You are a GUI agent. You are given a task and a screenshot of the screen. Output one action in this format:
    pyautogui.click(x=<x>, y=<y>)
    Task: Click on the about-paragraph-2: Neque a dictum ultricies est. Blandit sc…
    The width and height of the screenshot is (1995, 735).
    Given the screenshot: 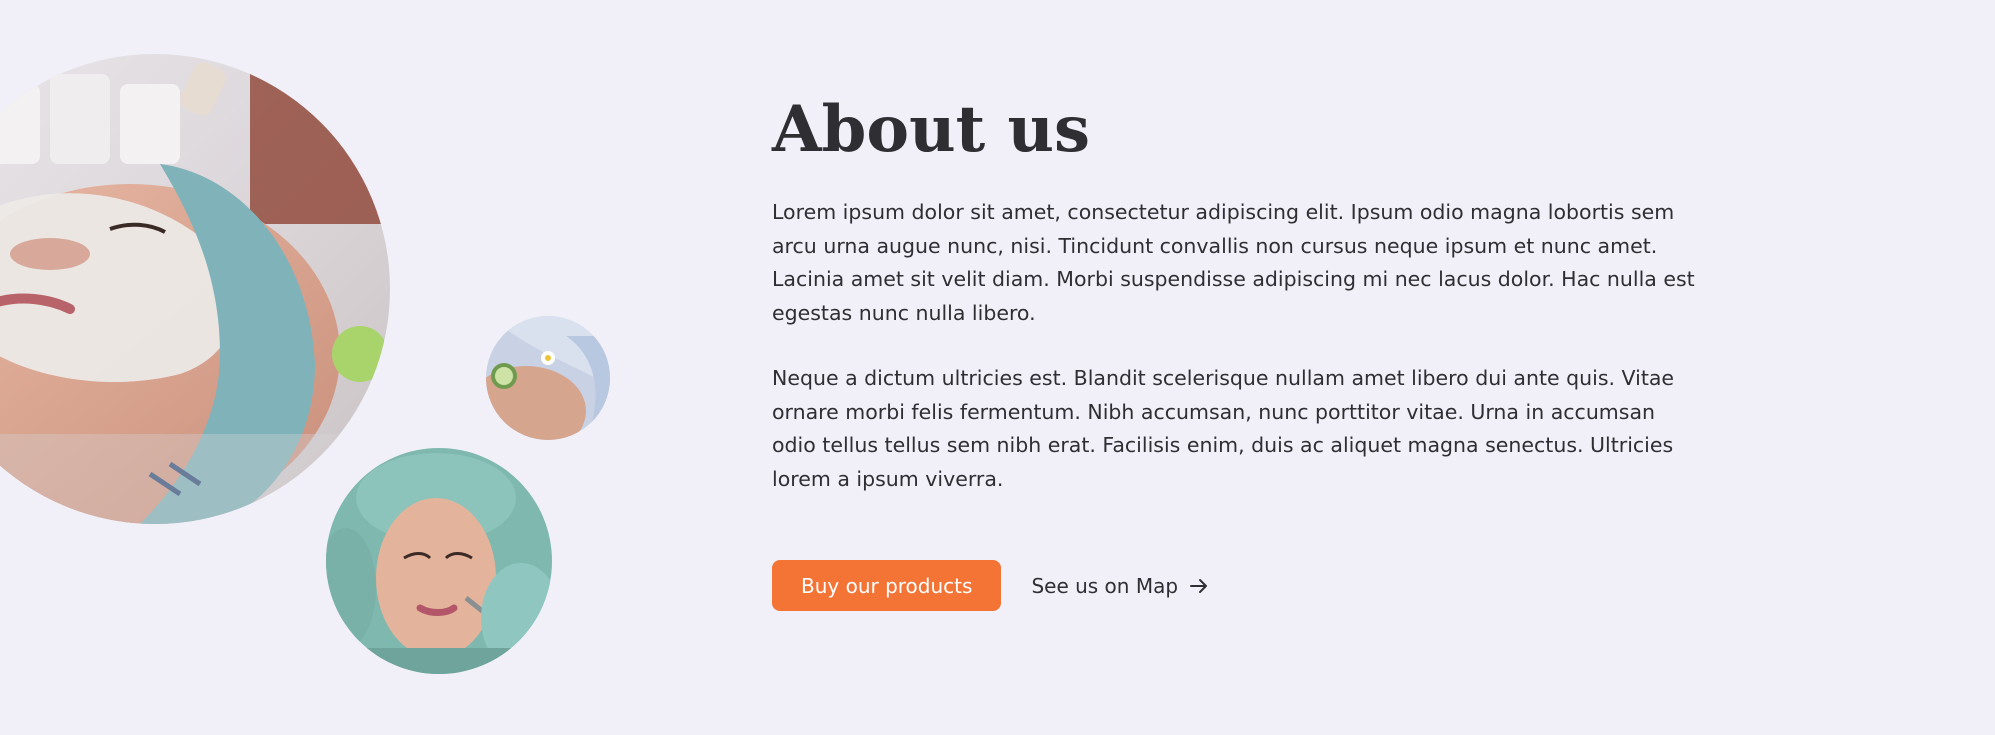 What is the action you would take?
    pyautogui.click(x=1223, y=428)
    